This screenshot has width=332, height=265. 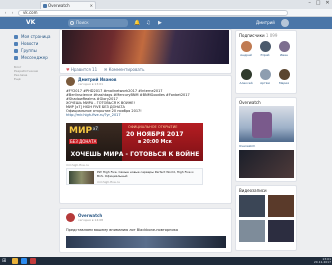 I want to click on banner-time: в 20:00 Мск, so click(x=155, y=142).